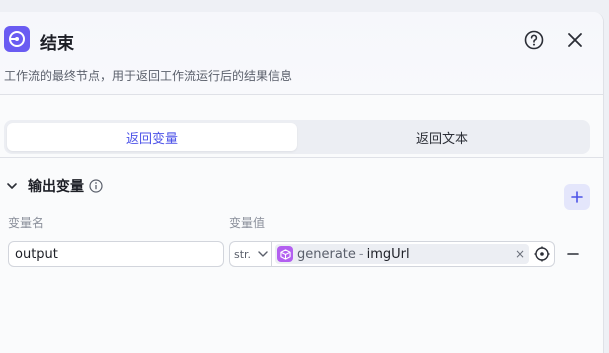 The height and width of the screenshot is (353, 609). I want to click on target-icon, so click(542, 254).